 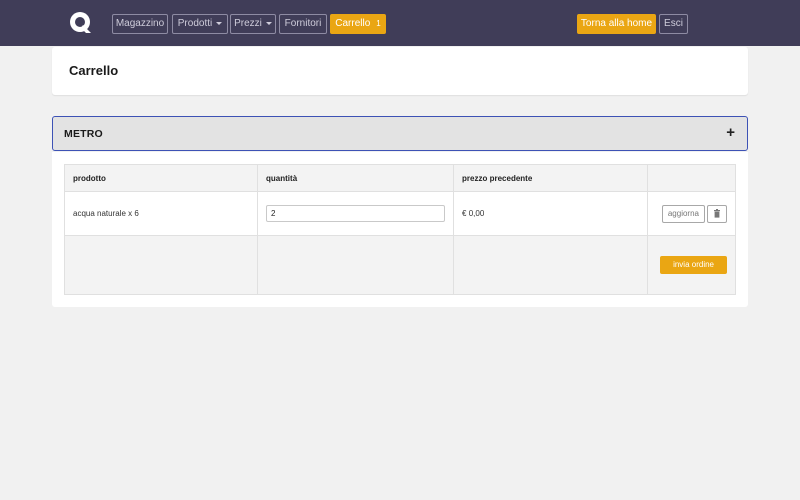 I want to click on table-footer-row: invia ordine, so click(x=399, y=265).